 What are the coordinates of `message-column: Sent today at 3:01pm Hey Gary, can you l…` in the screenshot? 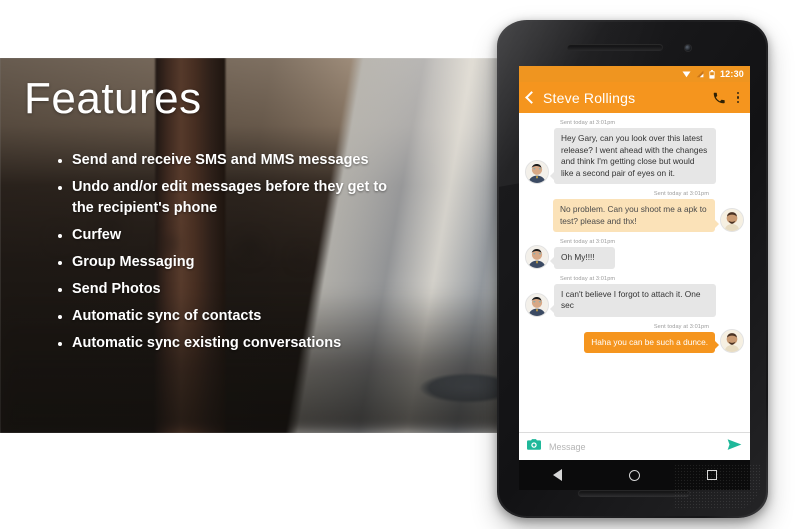 It's located at (633, 152).